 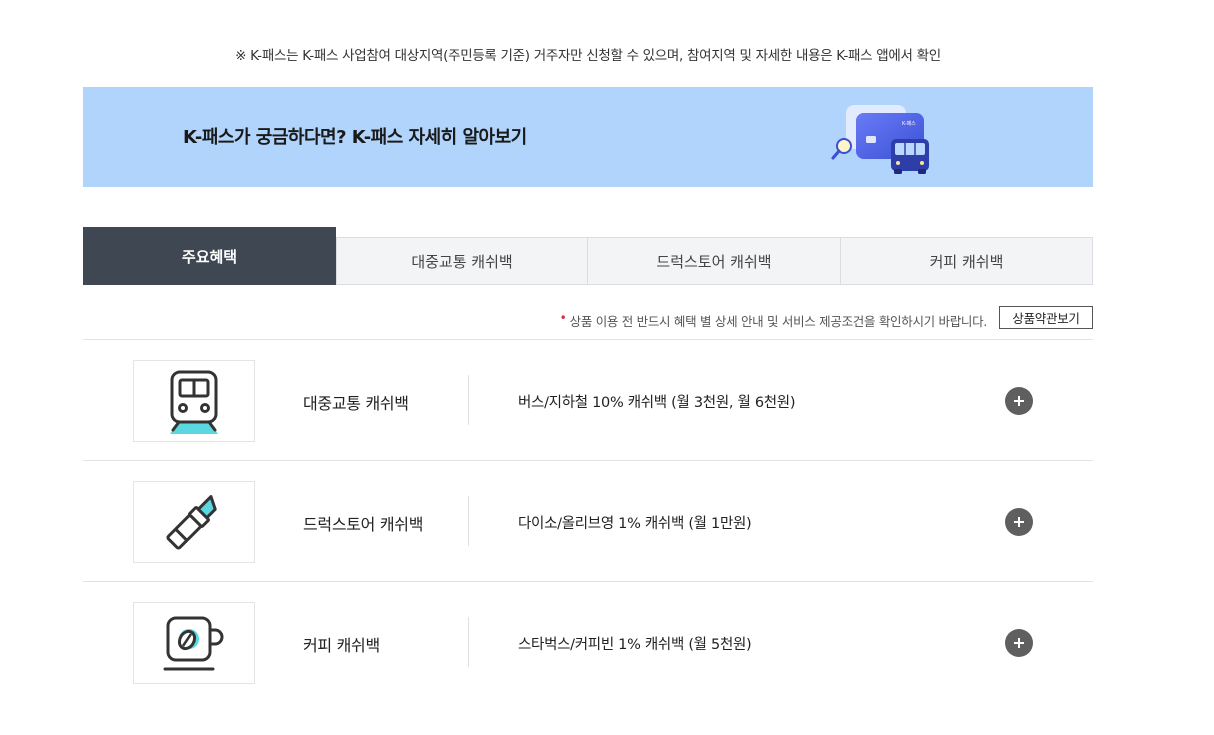 What do you see at coordinates (880, 139) in the screenshot?
I see `k-pass-card-bus-illustration: K-패스` at bounding box center [880, 139].